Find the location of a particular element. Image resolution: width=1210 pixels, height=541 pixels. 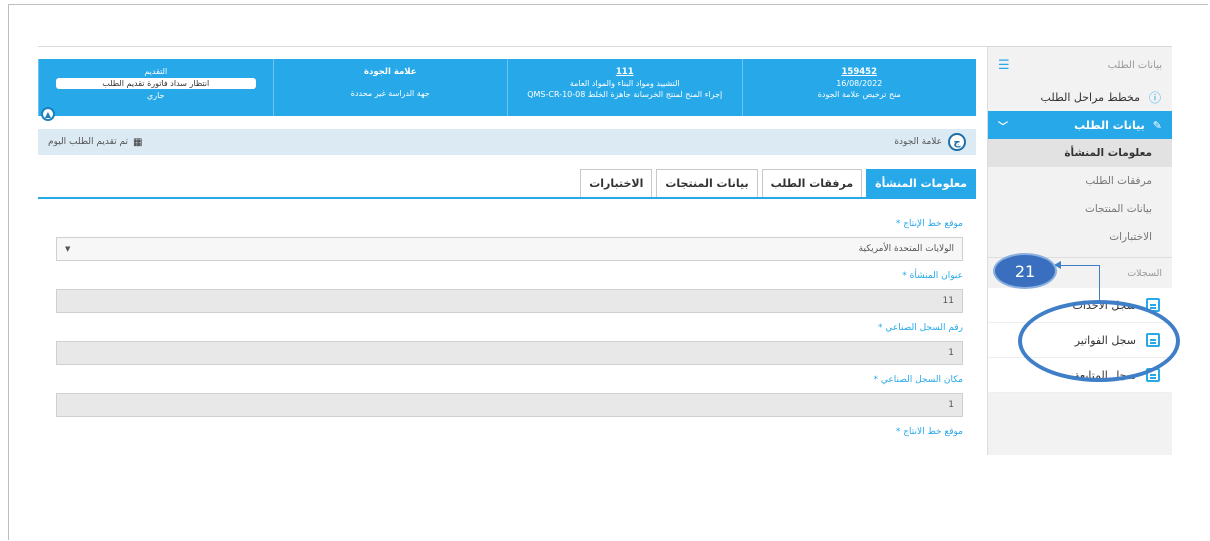

dropdown-arrow-icon: ▼ is located at coordinates (68, 249).